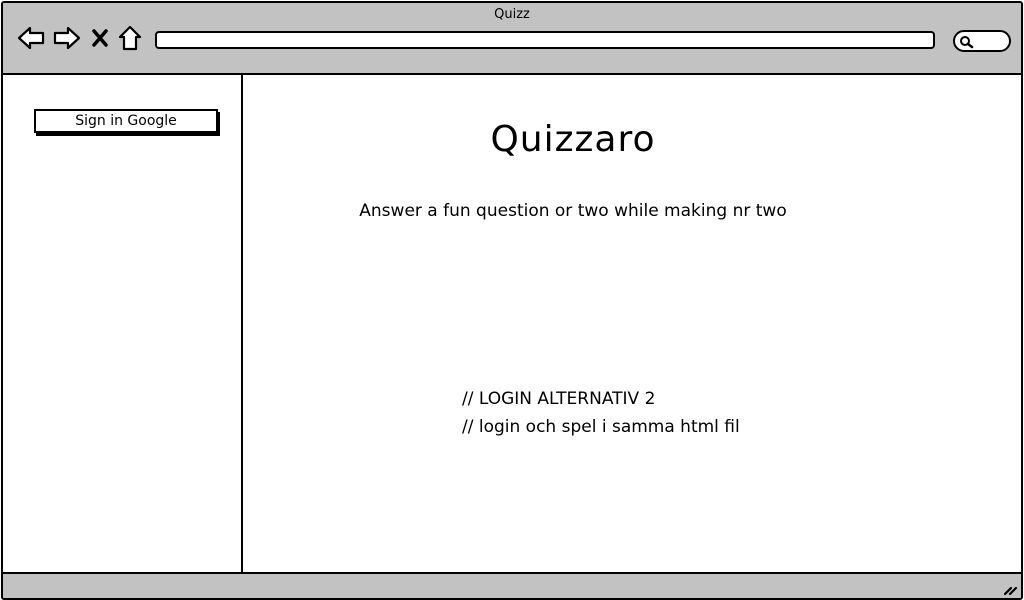  What do you see at coordinates (130, 38) in the screenshot?
I see `home-icon` at bounding box center [130, 38].